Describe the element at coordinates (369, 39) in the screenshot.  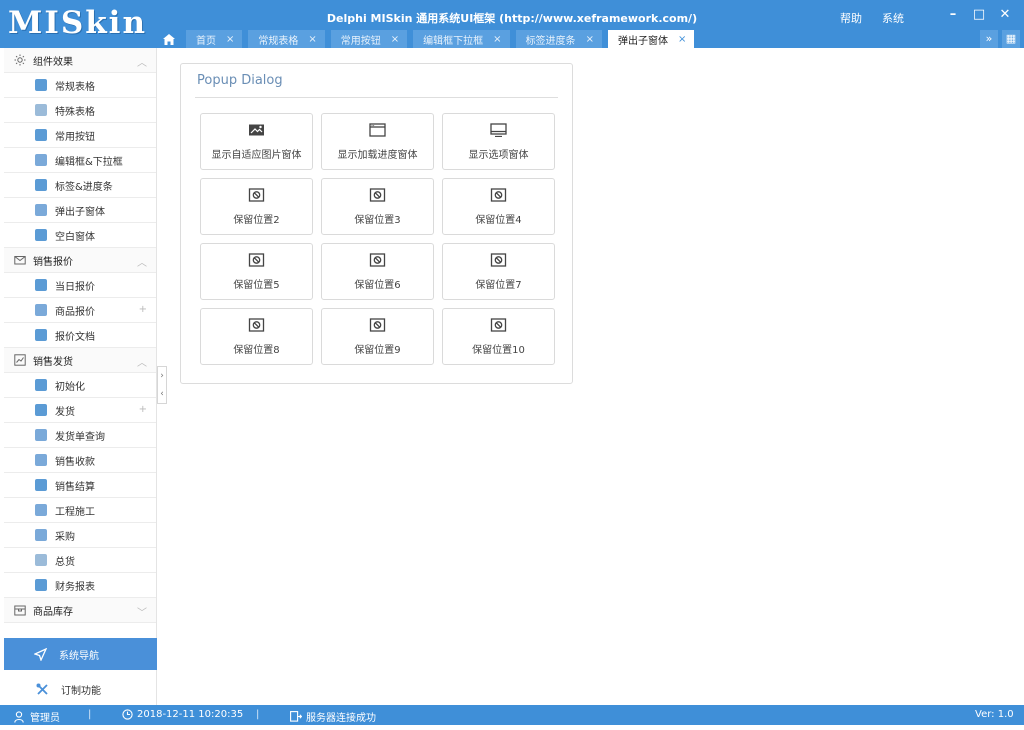
I see `tab-3: 常用按钮 ×` at that location.